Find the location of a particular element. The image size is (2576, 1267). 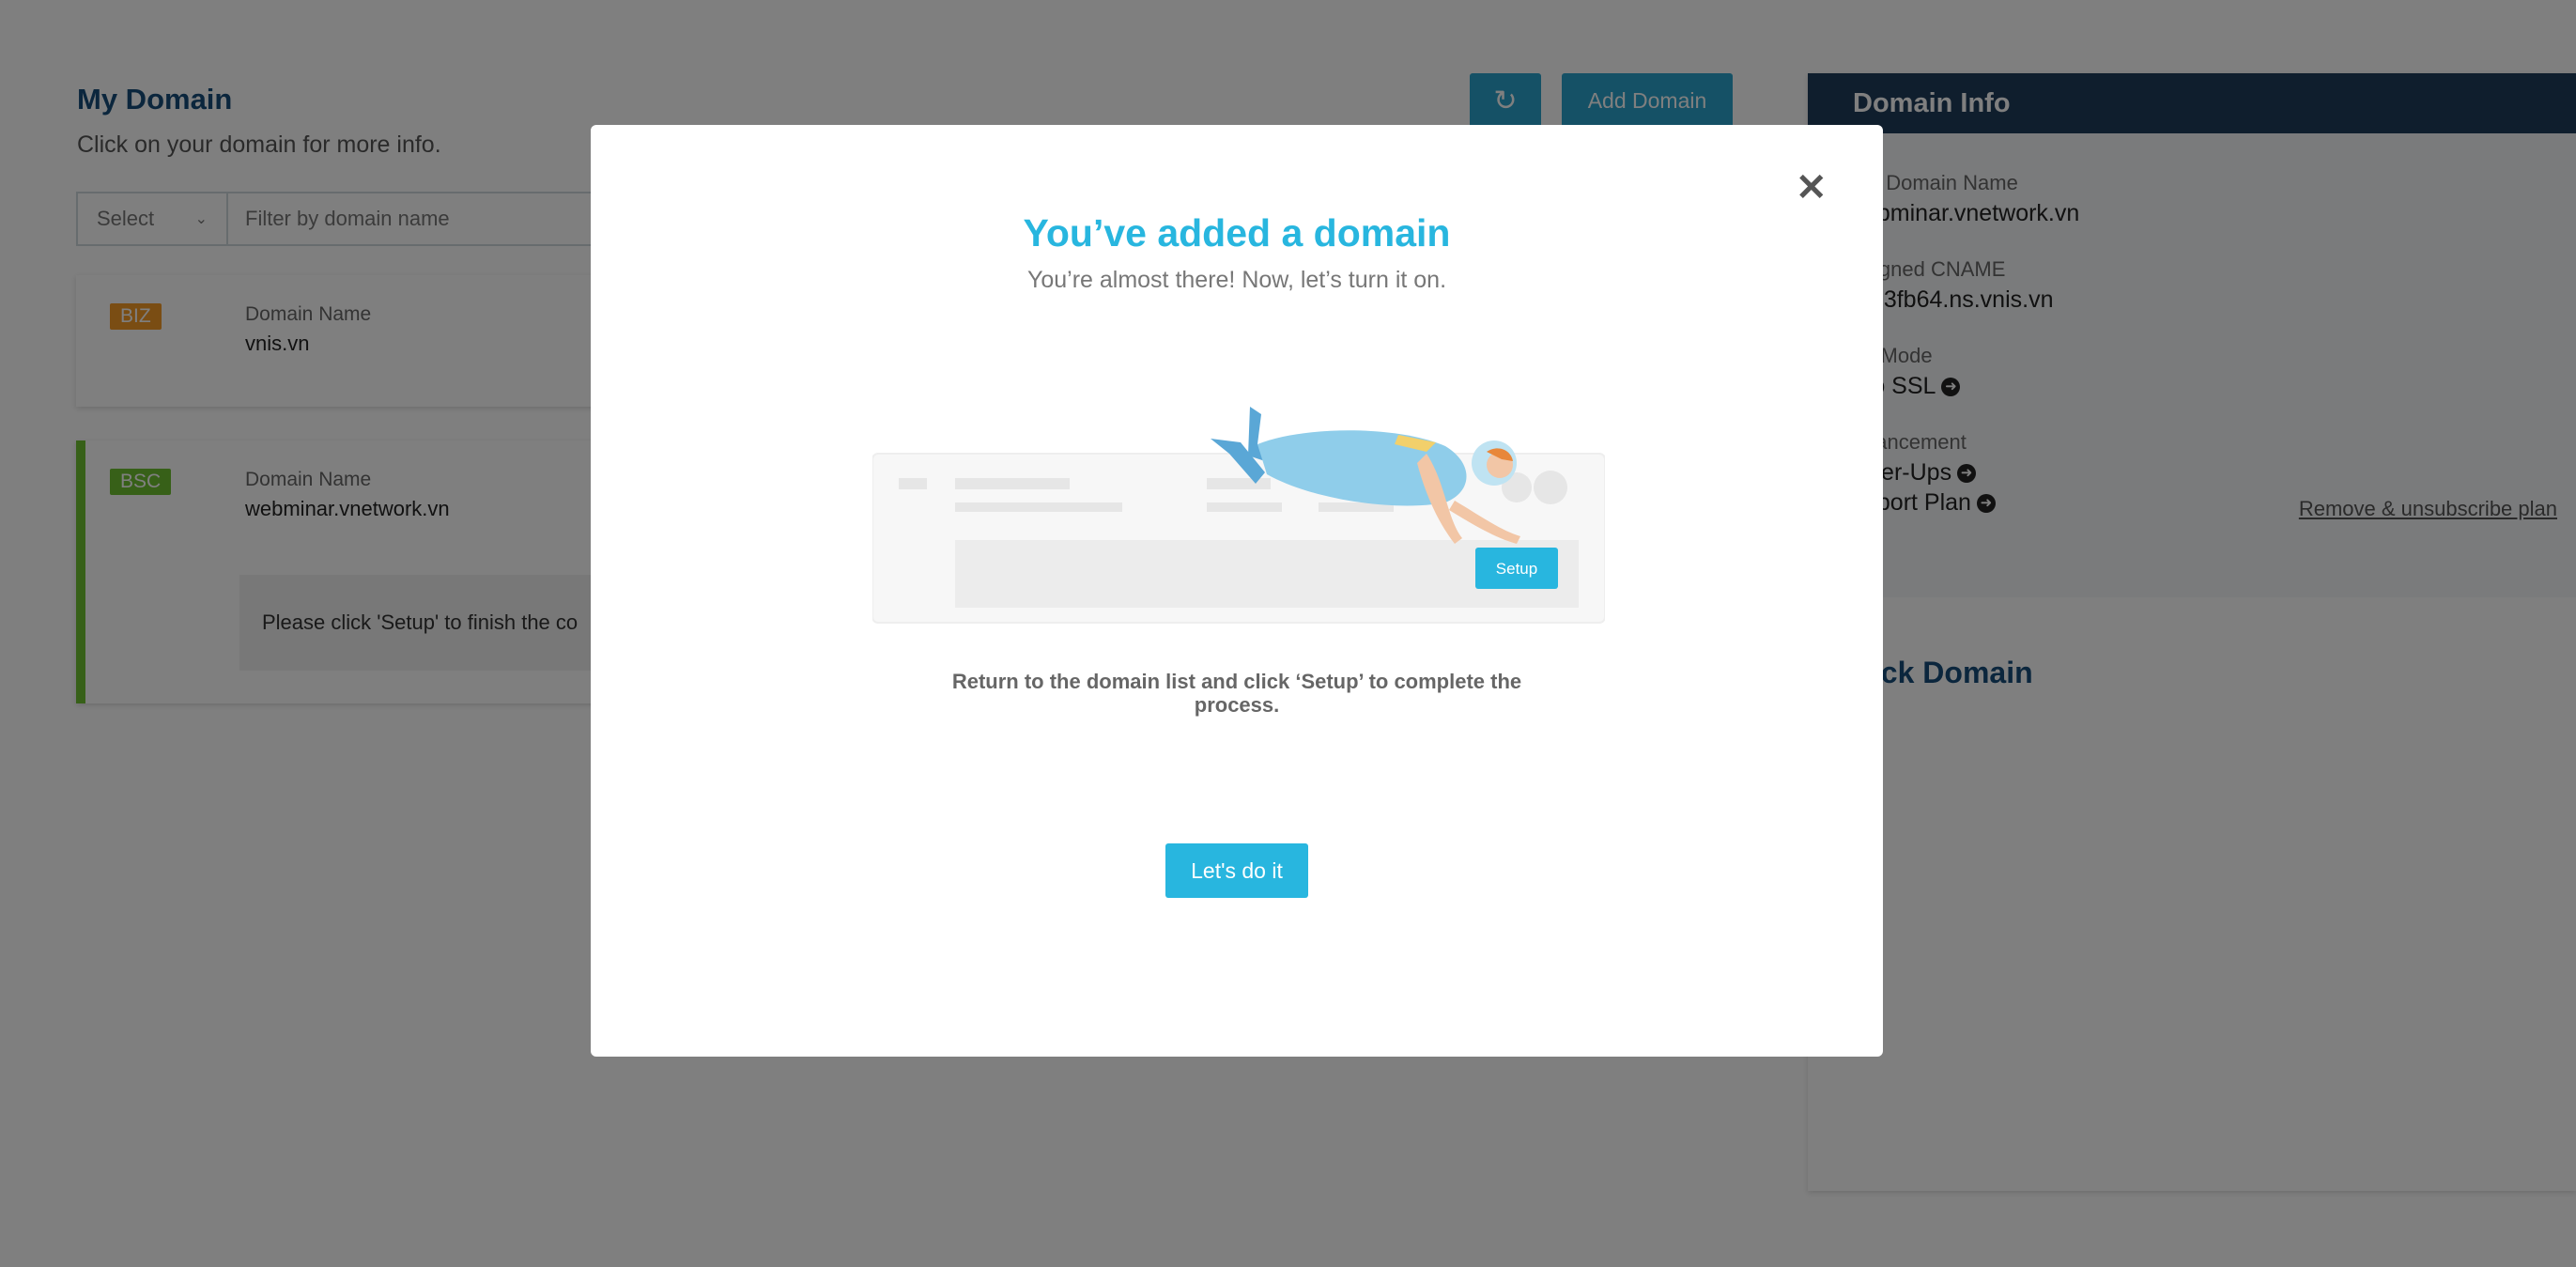

modal-title: You’ve added a domain is located at coordinates (1237, 233).